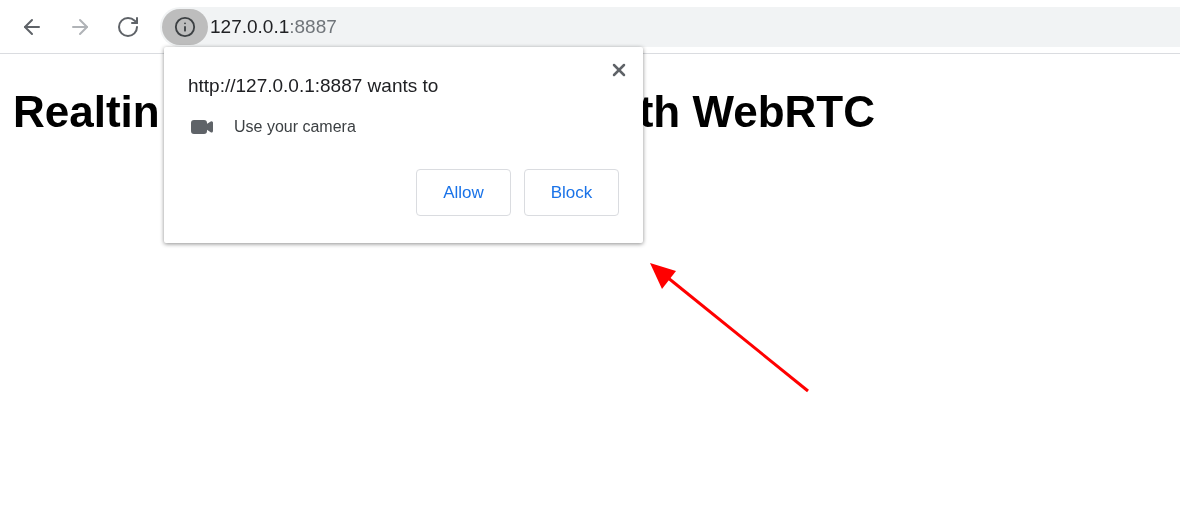  I want to click on address-bar: 127.0.0.1:8887, so click(670, 26).